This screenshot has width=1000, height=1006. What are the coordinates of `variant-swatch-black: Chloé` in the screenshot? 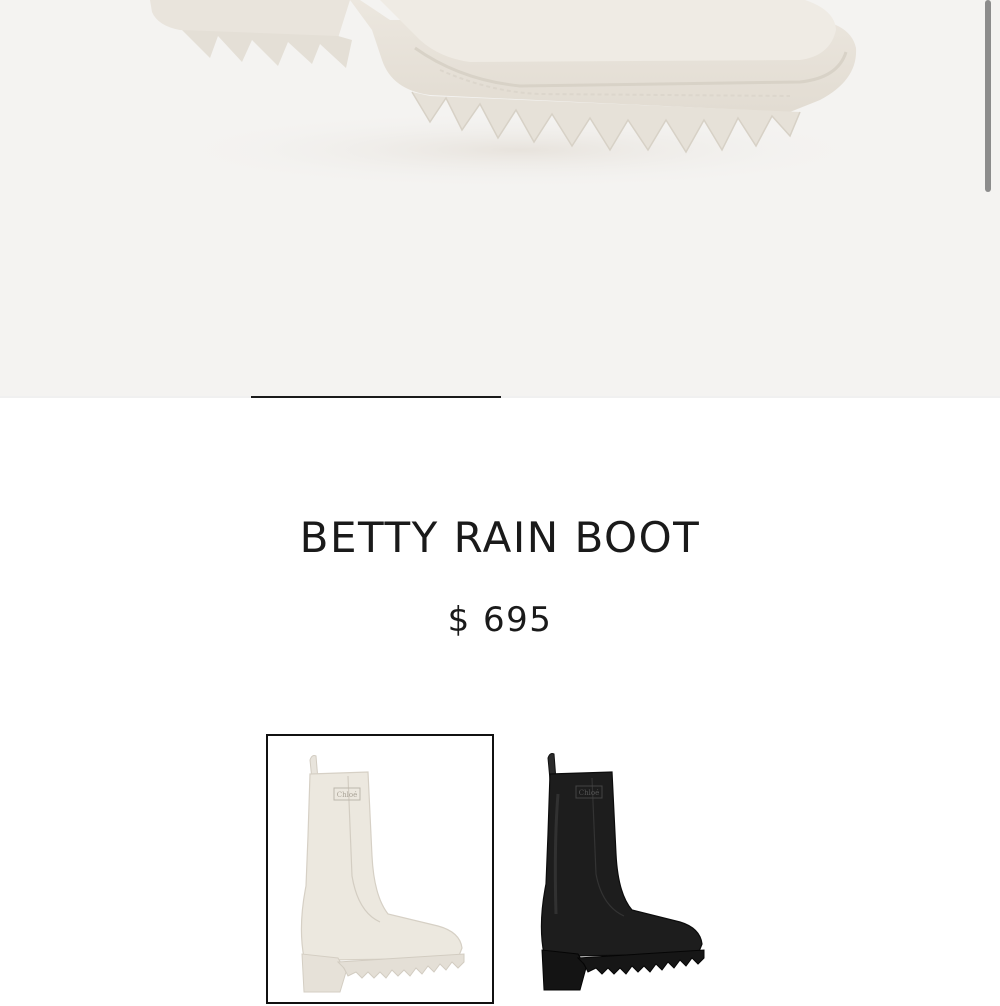 It's located at (608, 869).